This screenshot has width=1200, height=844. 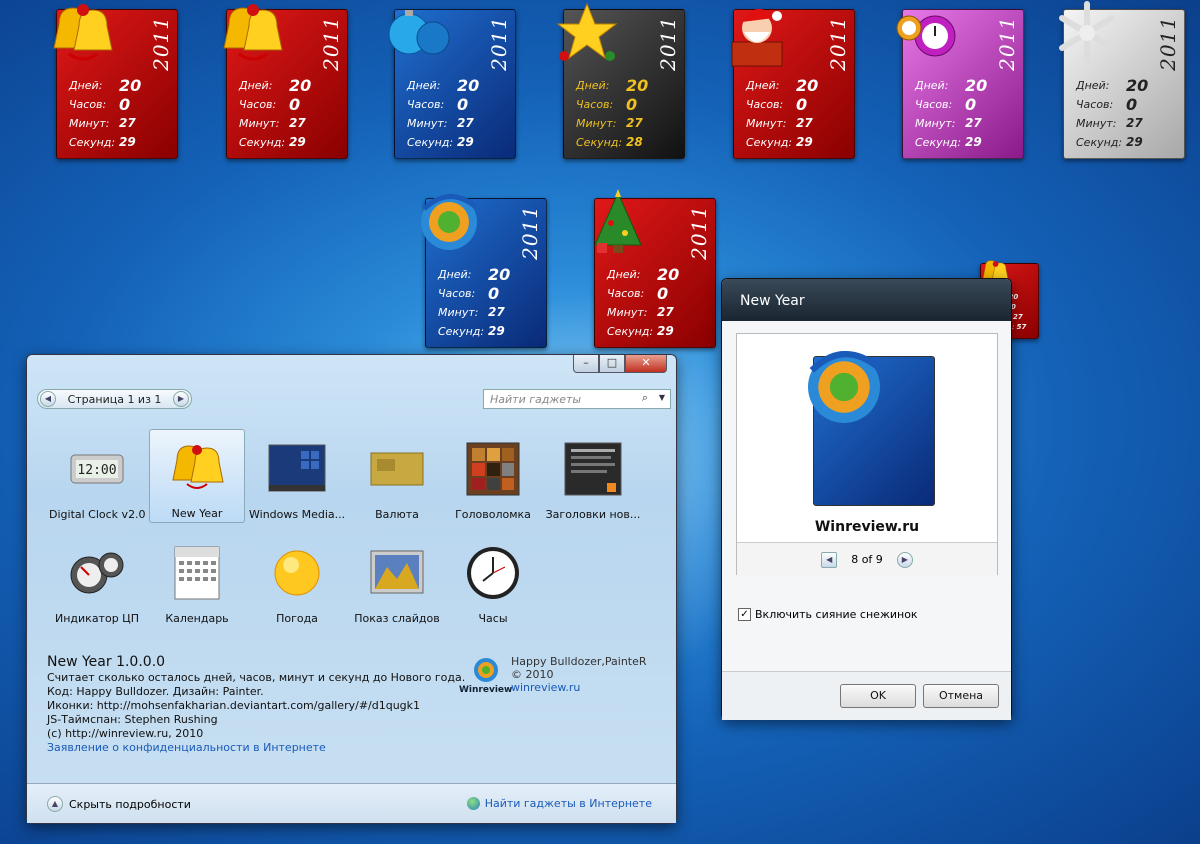 What do you see at coordinates (419, 32) in the screenshot?
I see `ornaments-icon` at bounding box center [419, 32].